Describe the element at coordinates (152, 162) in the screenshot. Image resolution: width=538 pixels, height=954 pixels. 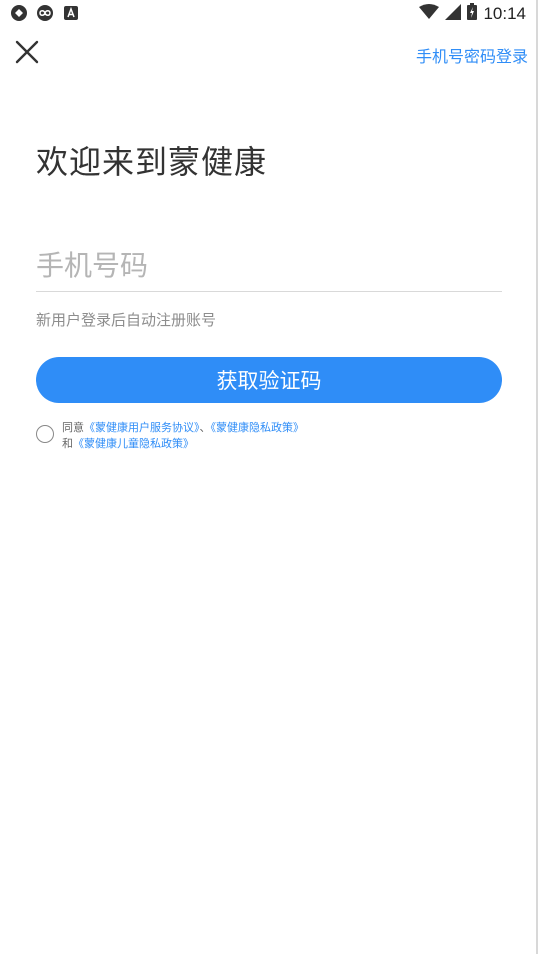
I see `welcome-title: 欢迎来到蒙健康` at that location.